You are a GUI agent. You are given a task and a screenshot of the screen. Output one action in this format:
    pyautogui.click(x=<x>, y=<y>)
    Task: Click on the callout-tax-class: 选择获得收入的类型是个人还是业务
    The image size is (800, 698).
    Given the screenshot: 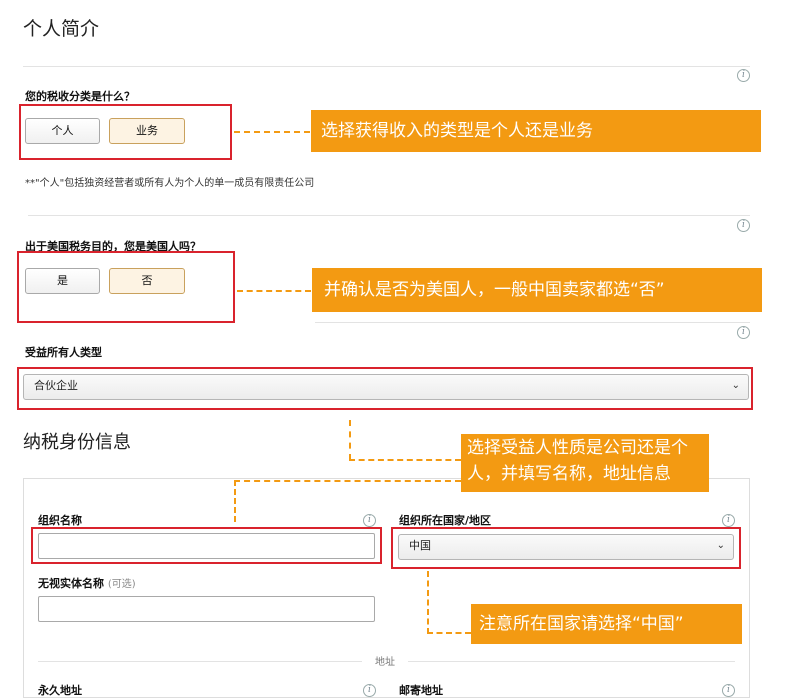 What is the action you would take?
    pyautogui.click(x=536, y=131)
    